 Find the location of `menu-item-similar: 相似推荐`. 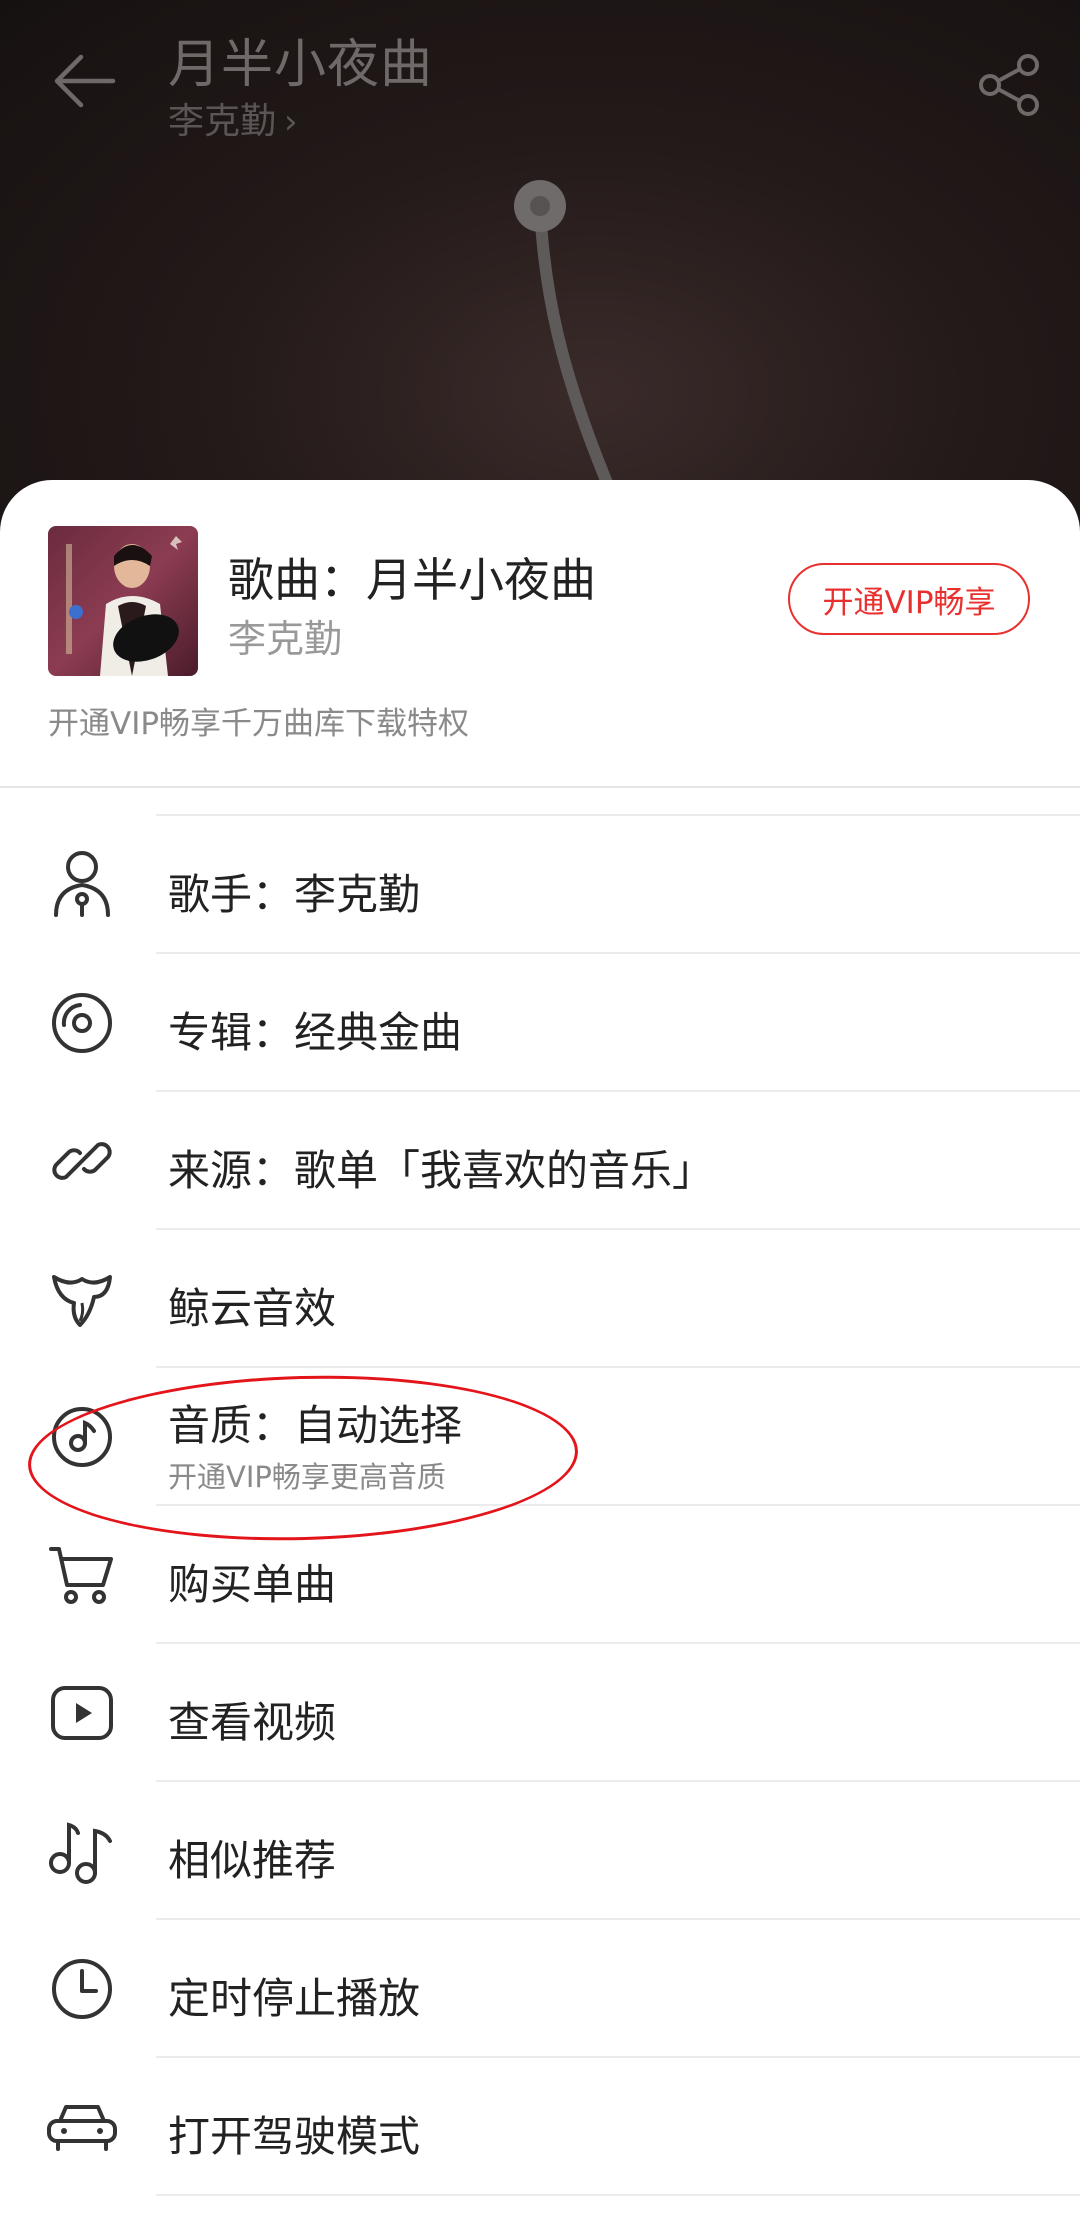

menu-item-similar: 相似推荐 is located at coordinates (540, 1851).